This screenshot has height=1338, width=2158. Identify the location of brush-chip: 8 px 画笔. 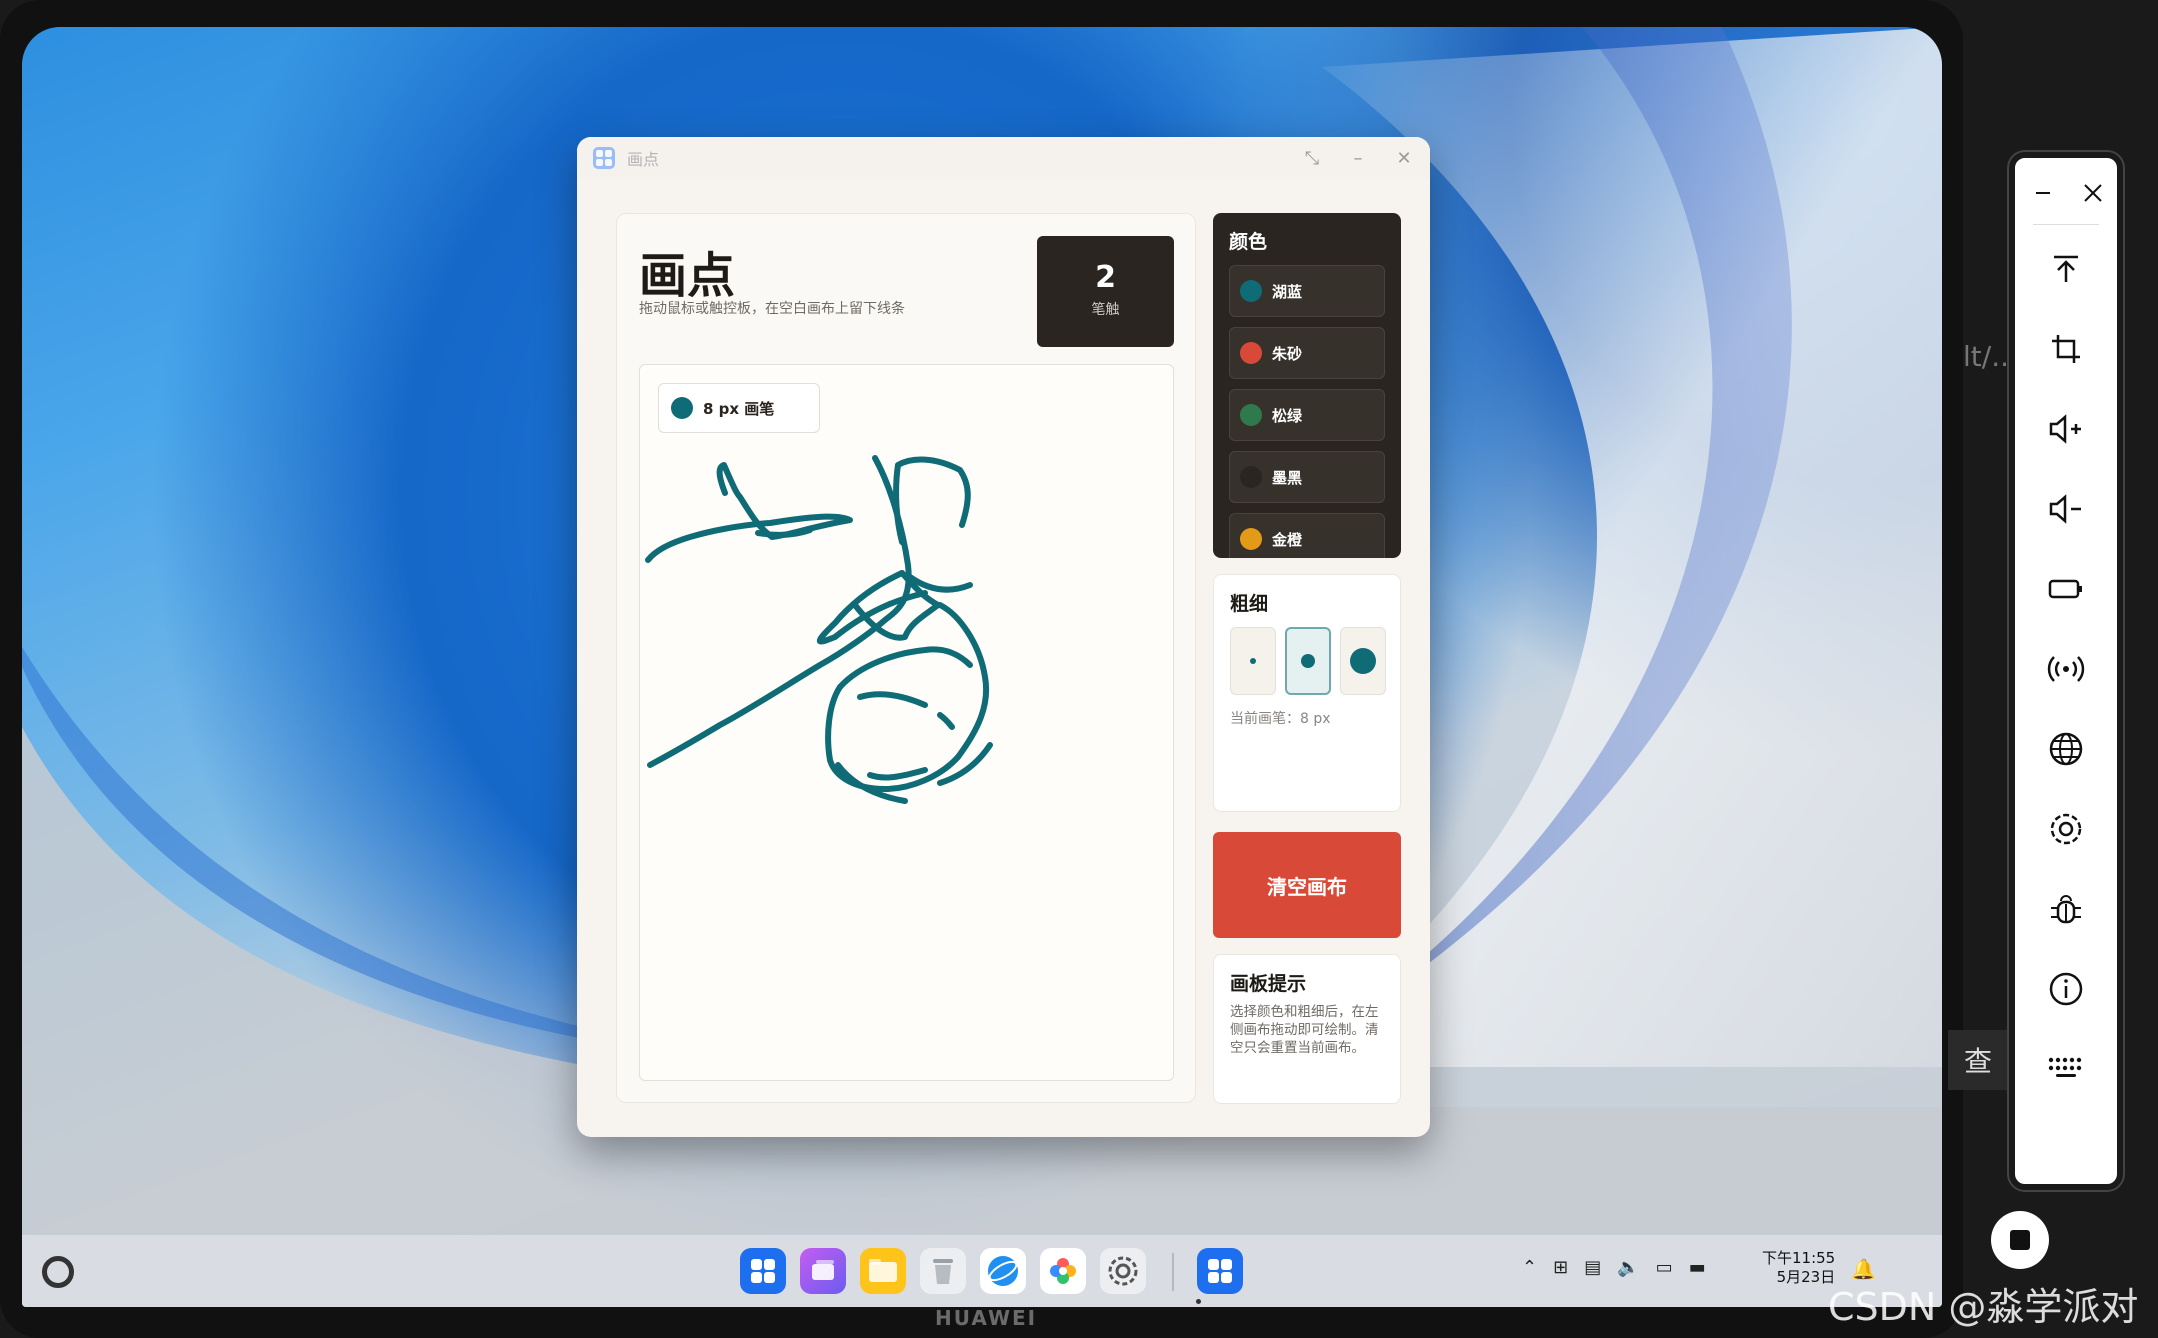
(739, 408).